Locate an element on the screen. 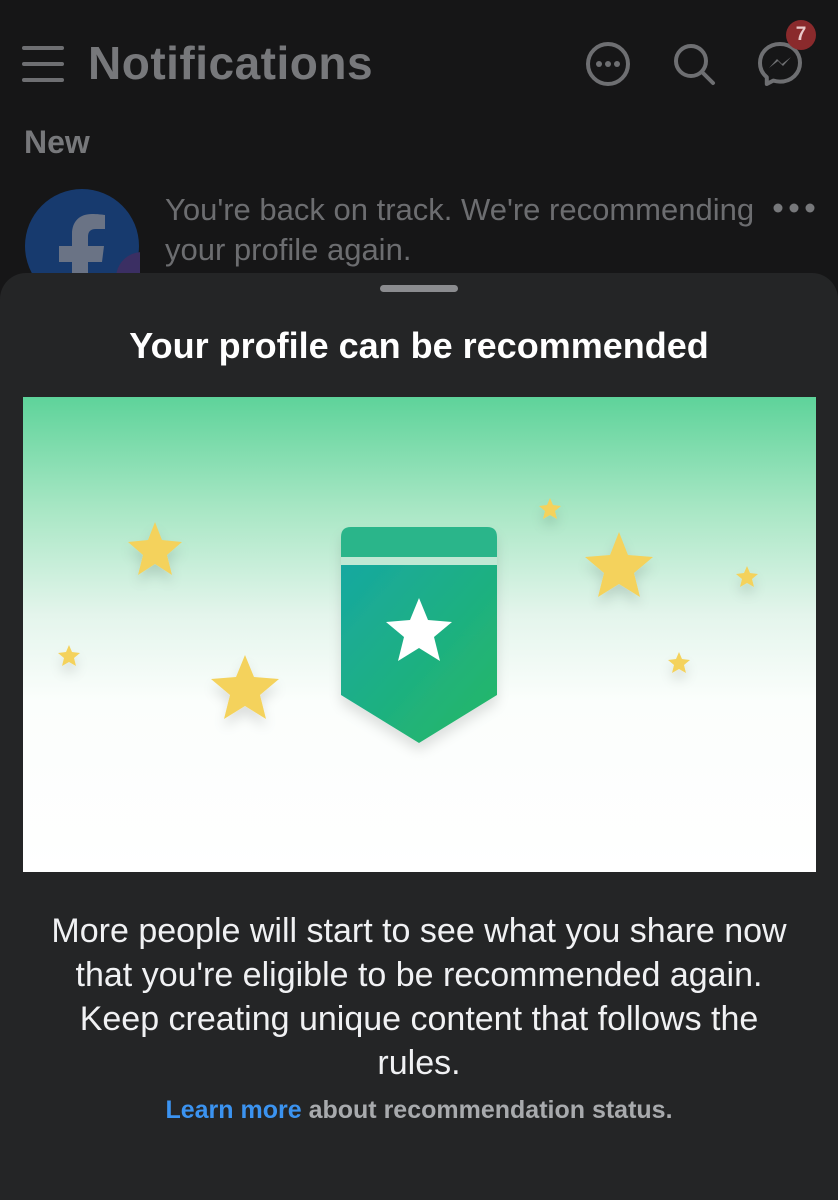  search-icon is located at coordinates (694, 64).